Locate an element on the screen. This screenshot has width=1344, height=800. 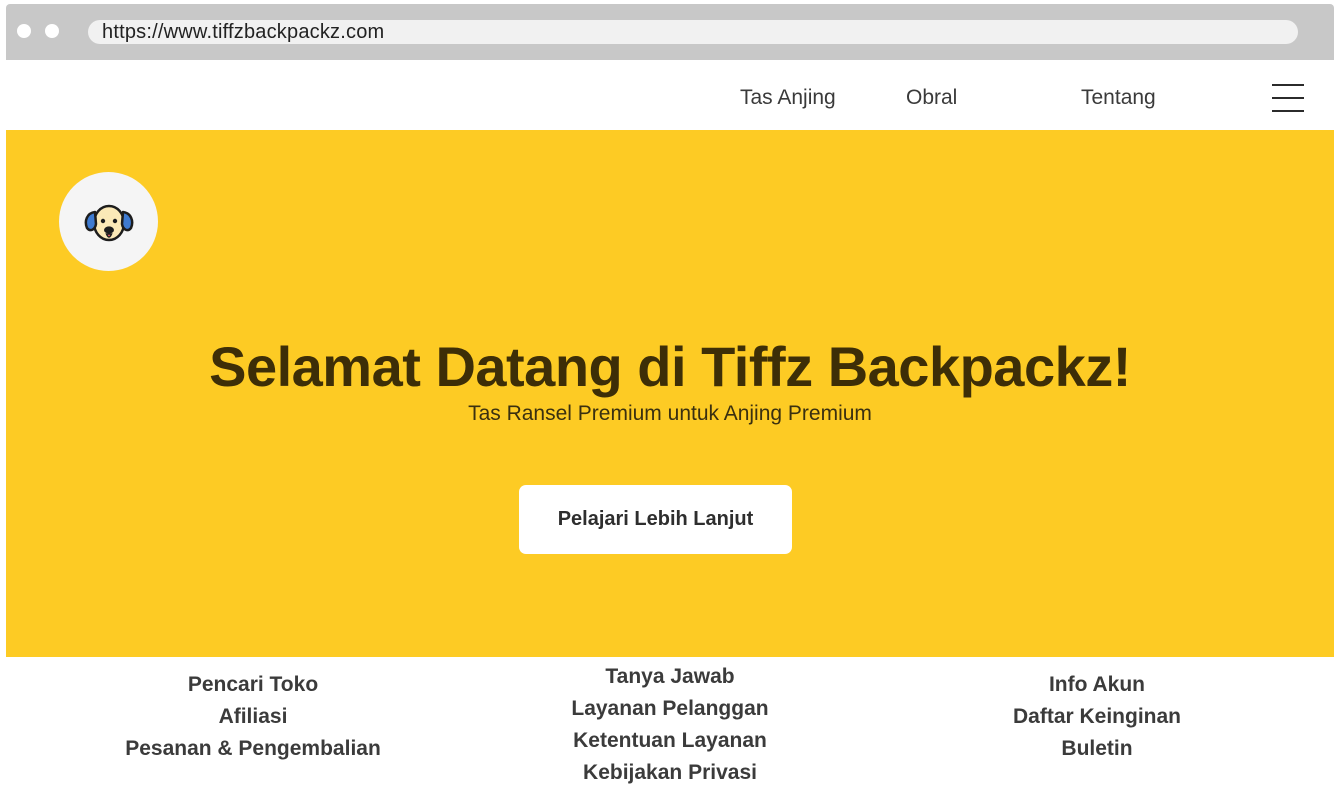
dog-face-icon is located at coordinates (108, 222).